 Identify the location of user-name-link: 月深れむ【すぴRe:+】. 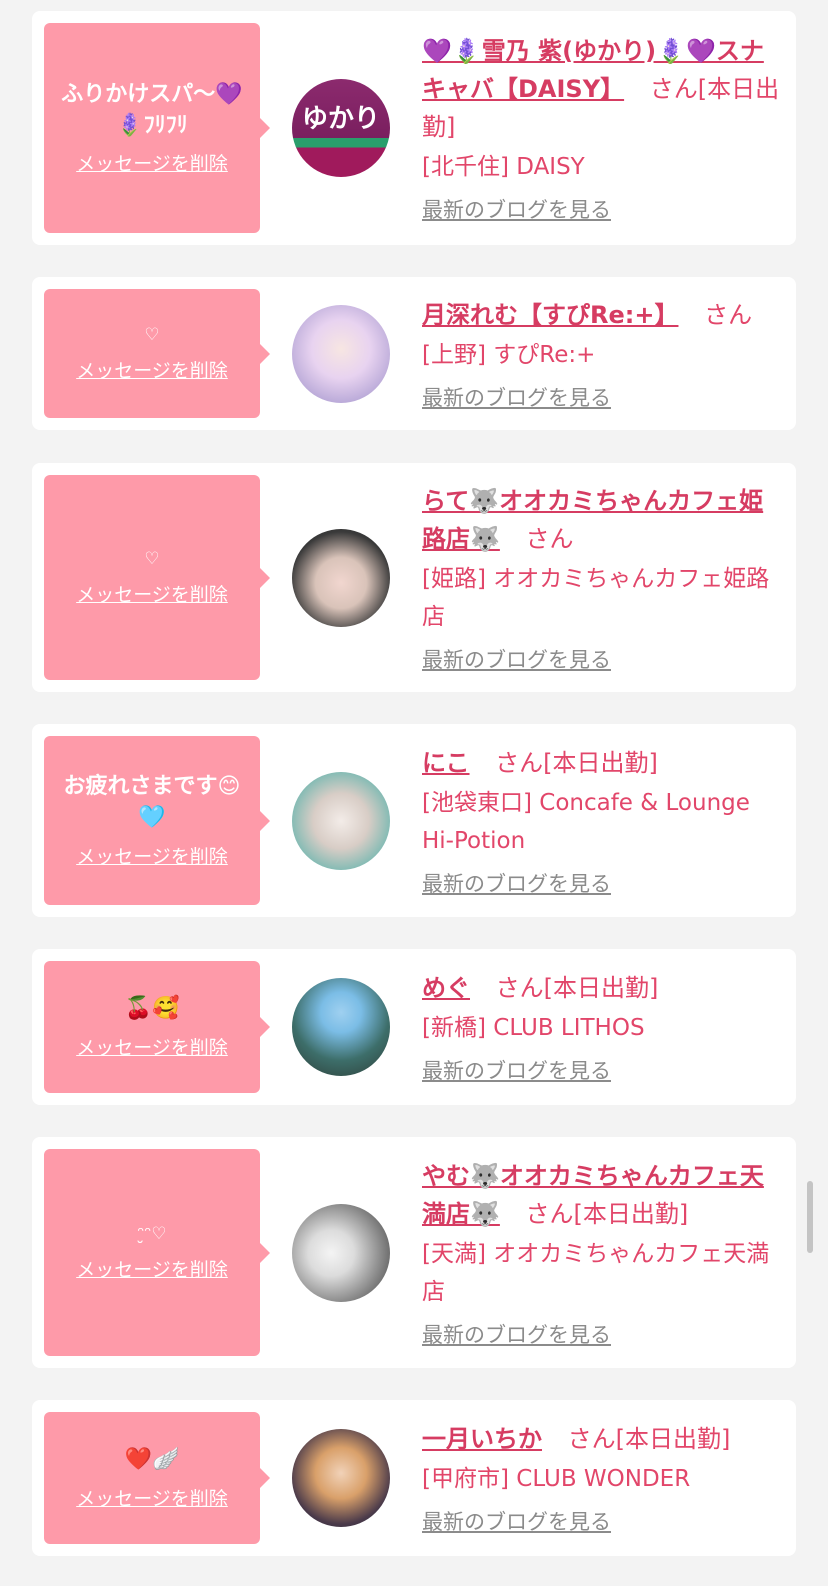
(550, 315).